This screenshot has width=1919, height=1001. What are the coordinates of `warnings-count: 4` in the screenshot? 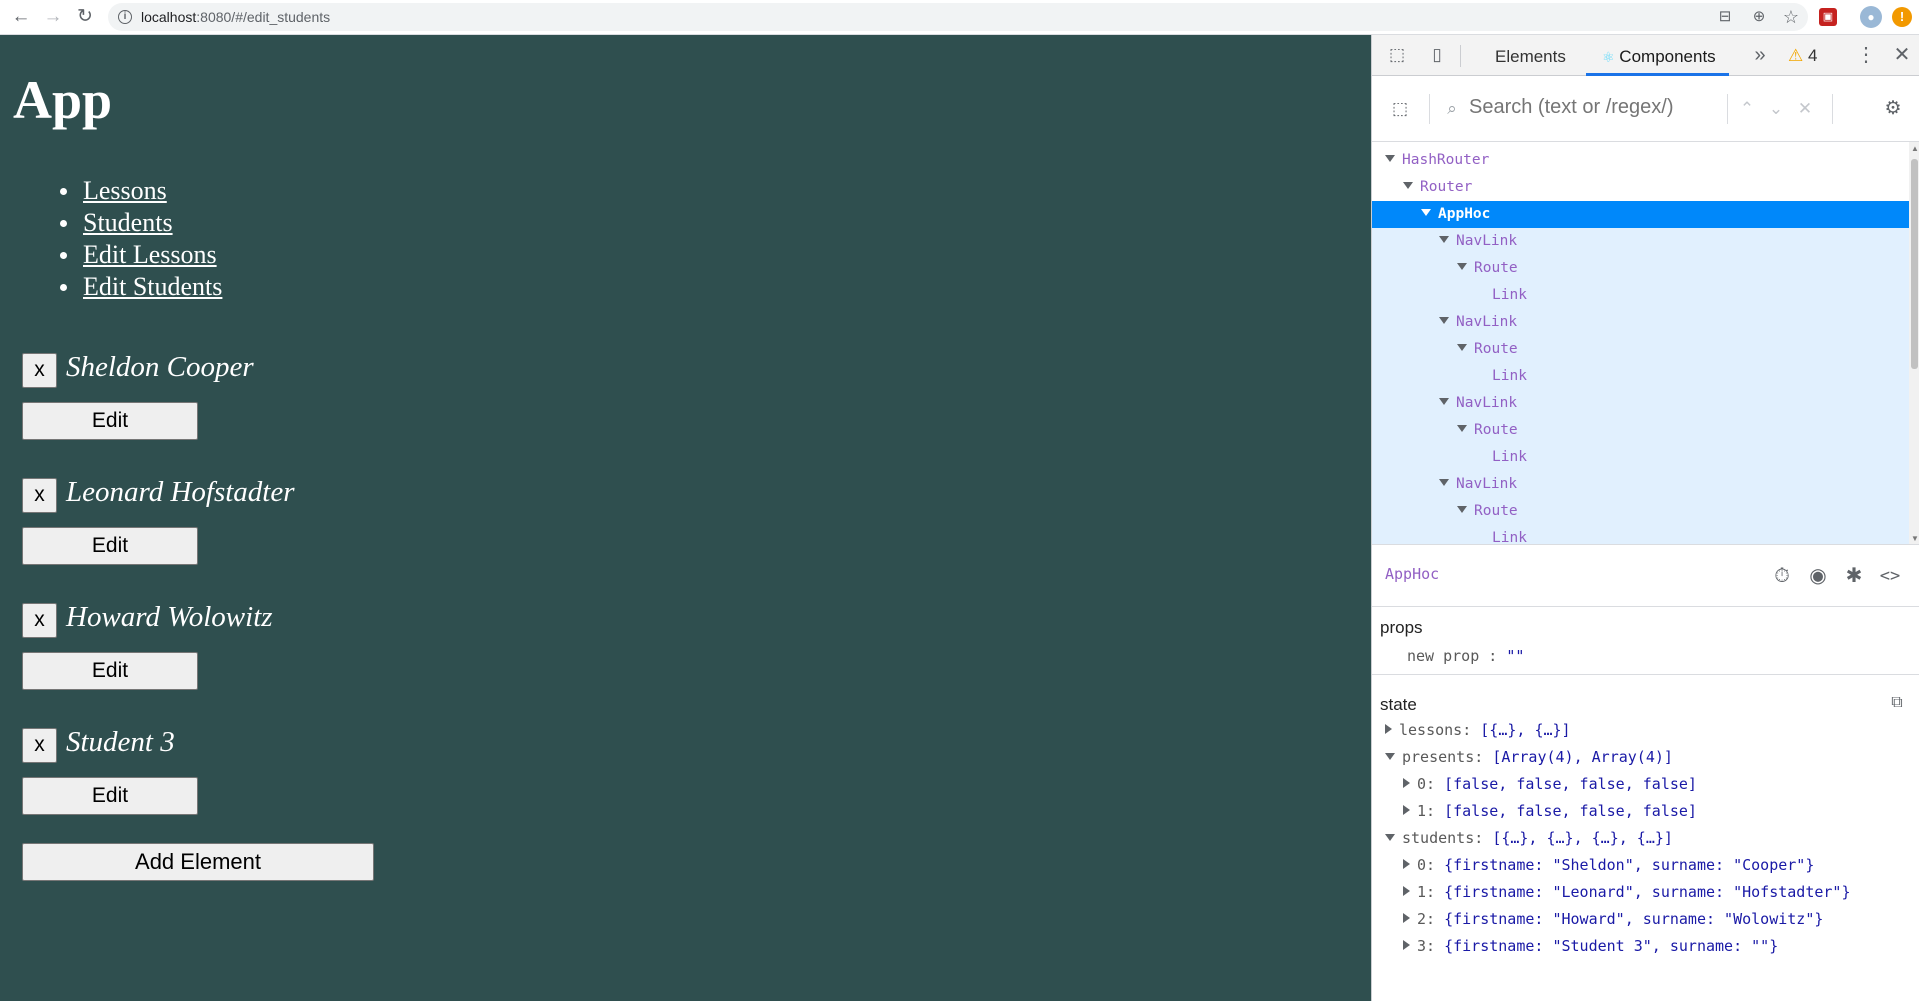 It's located at (1812, 55).